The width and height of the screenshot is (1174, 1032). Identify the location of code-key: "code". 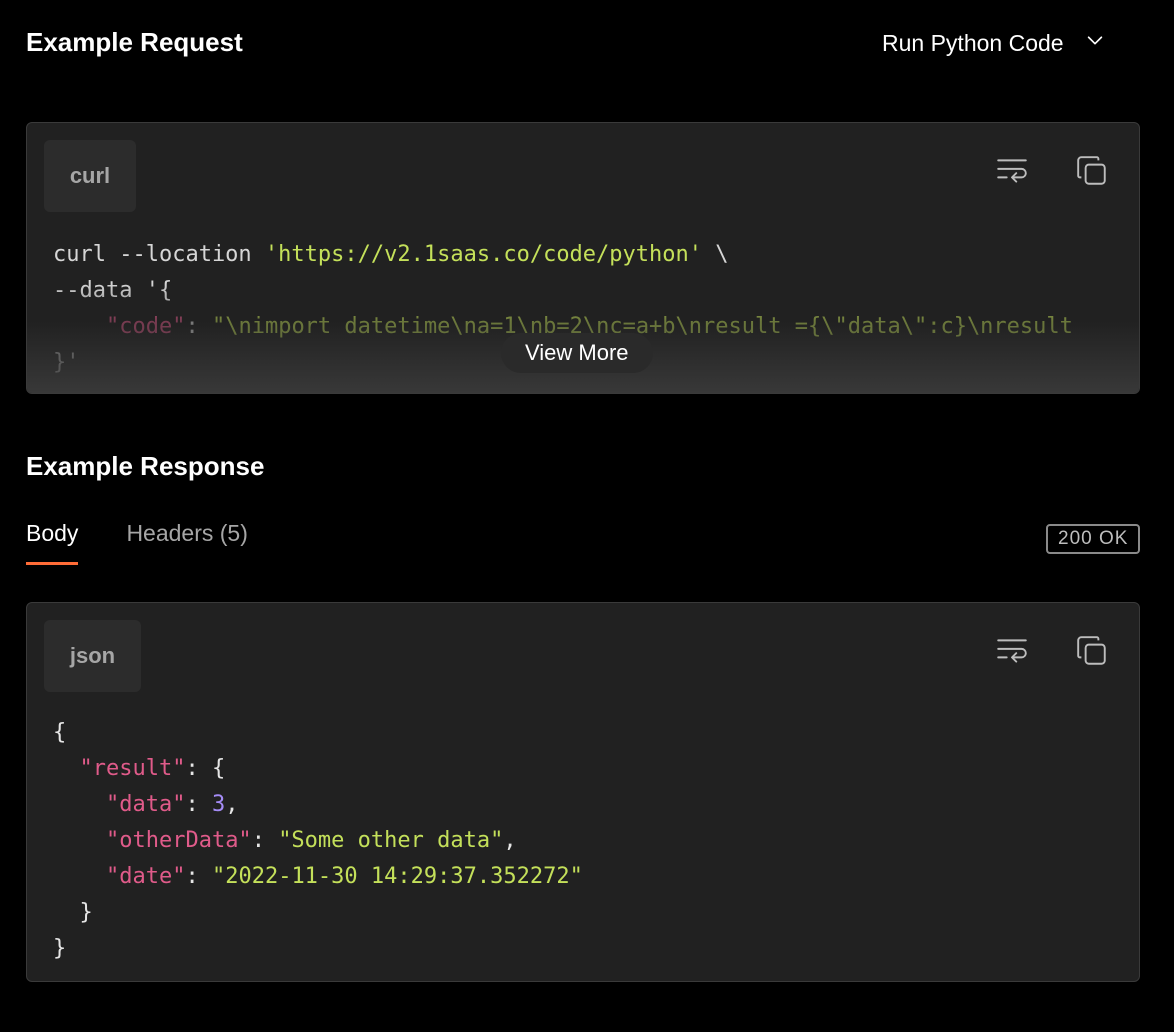
(145, 326).